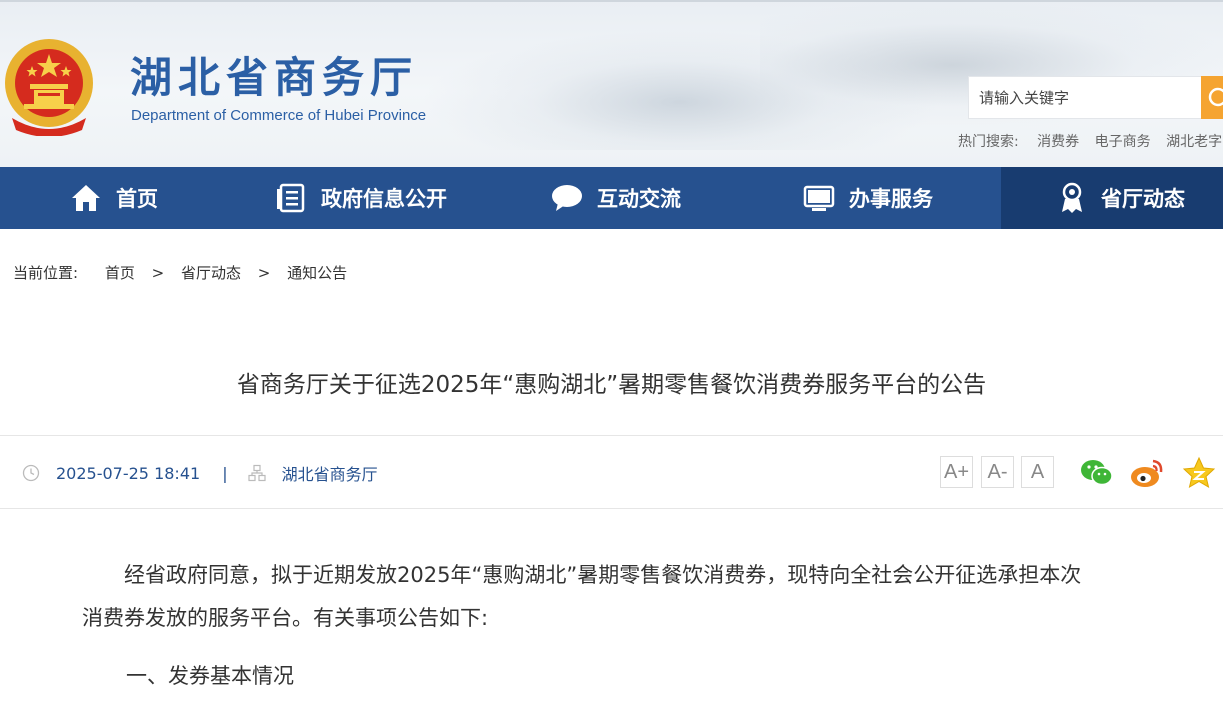 This screenshot has height=703, width=1223. Describe the element at coordinates (291, 198) in the screenshot. I see `document-list-icon` at that location.